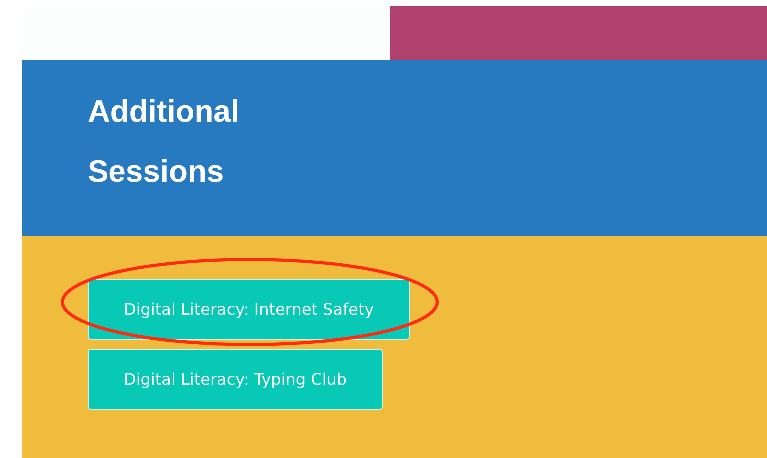  Describe the element at coordinates (164, 112) in the screenshot. I see `section-title: Additional` at that location.